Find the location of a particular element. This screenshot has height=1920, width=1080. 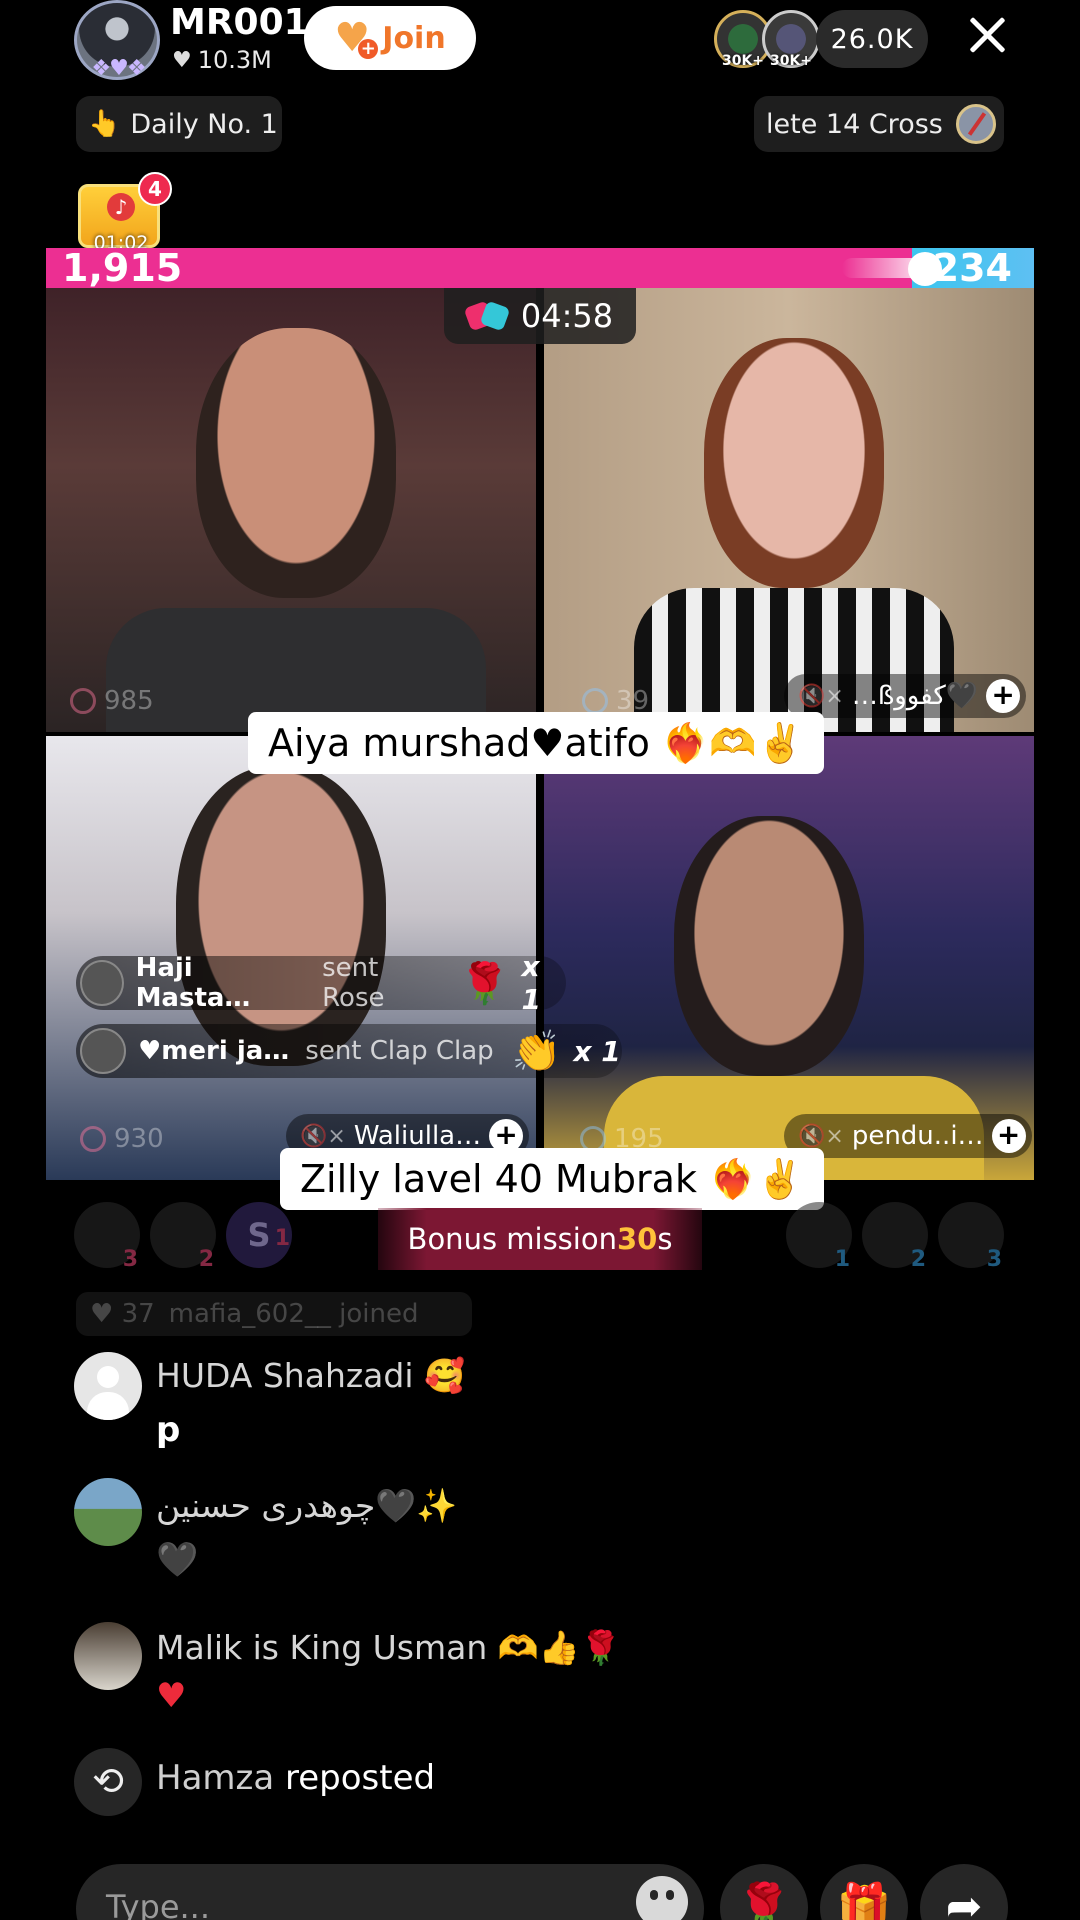

gifter-avatar: S1 is located at coordinates (259, 1235).